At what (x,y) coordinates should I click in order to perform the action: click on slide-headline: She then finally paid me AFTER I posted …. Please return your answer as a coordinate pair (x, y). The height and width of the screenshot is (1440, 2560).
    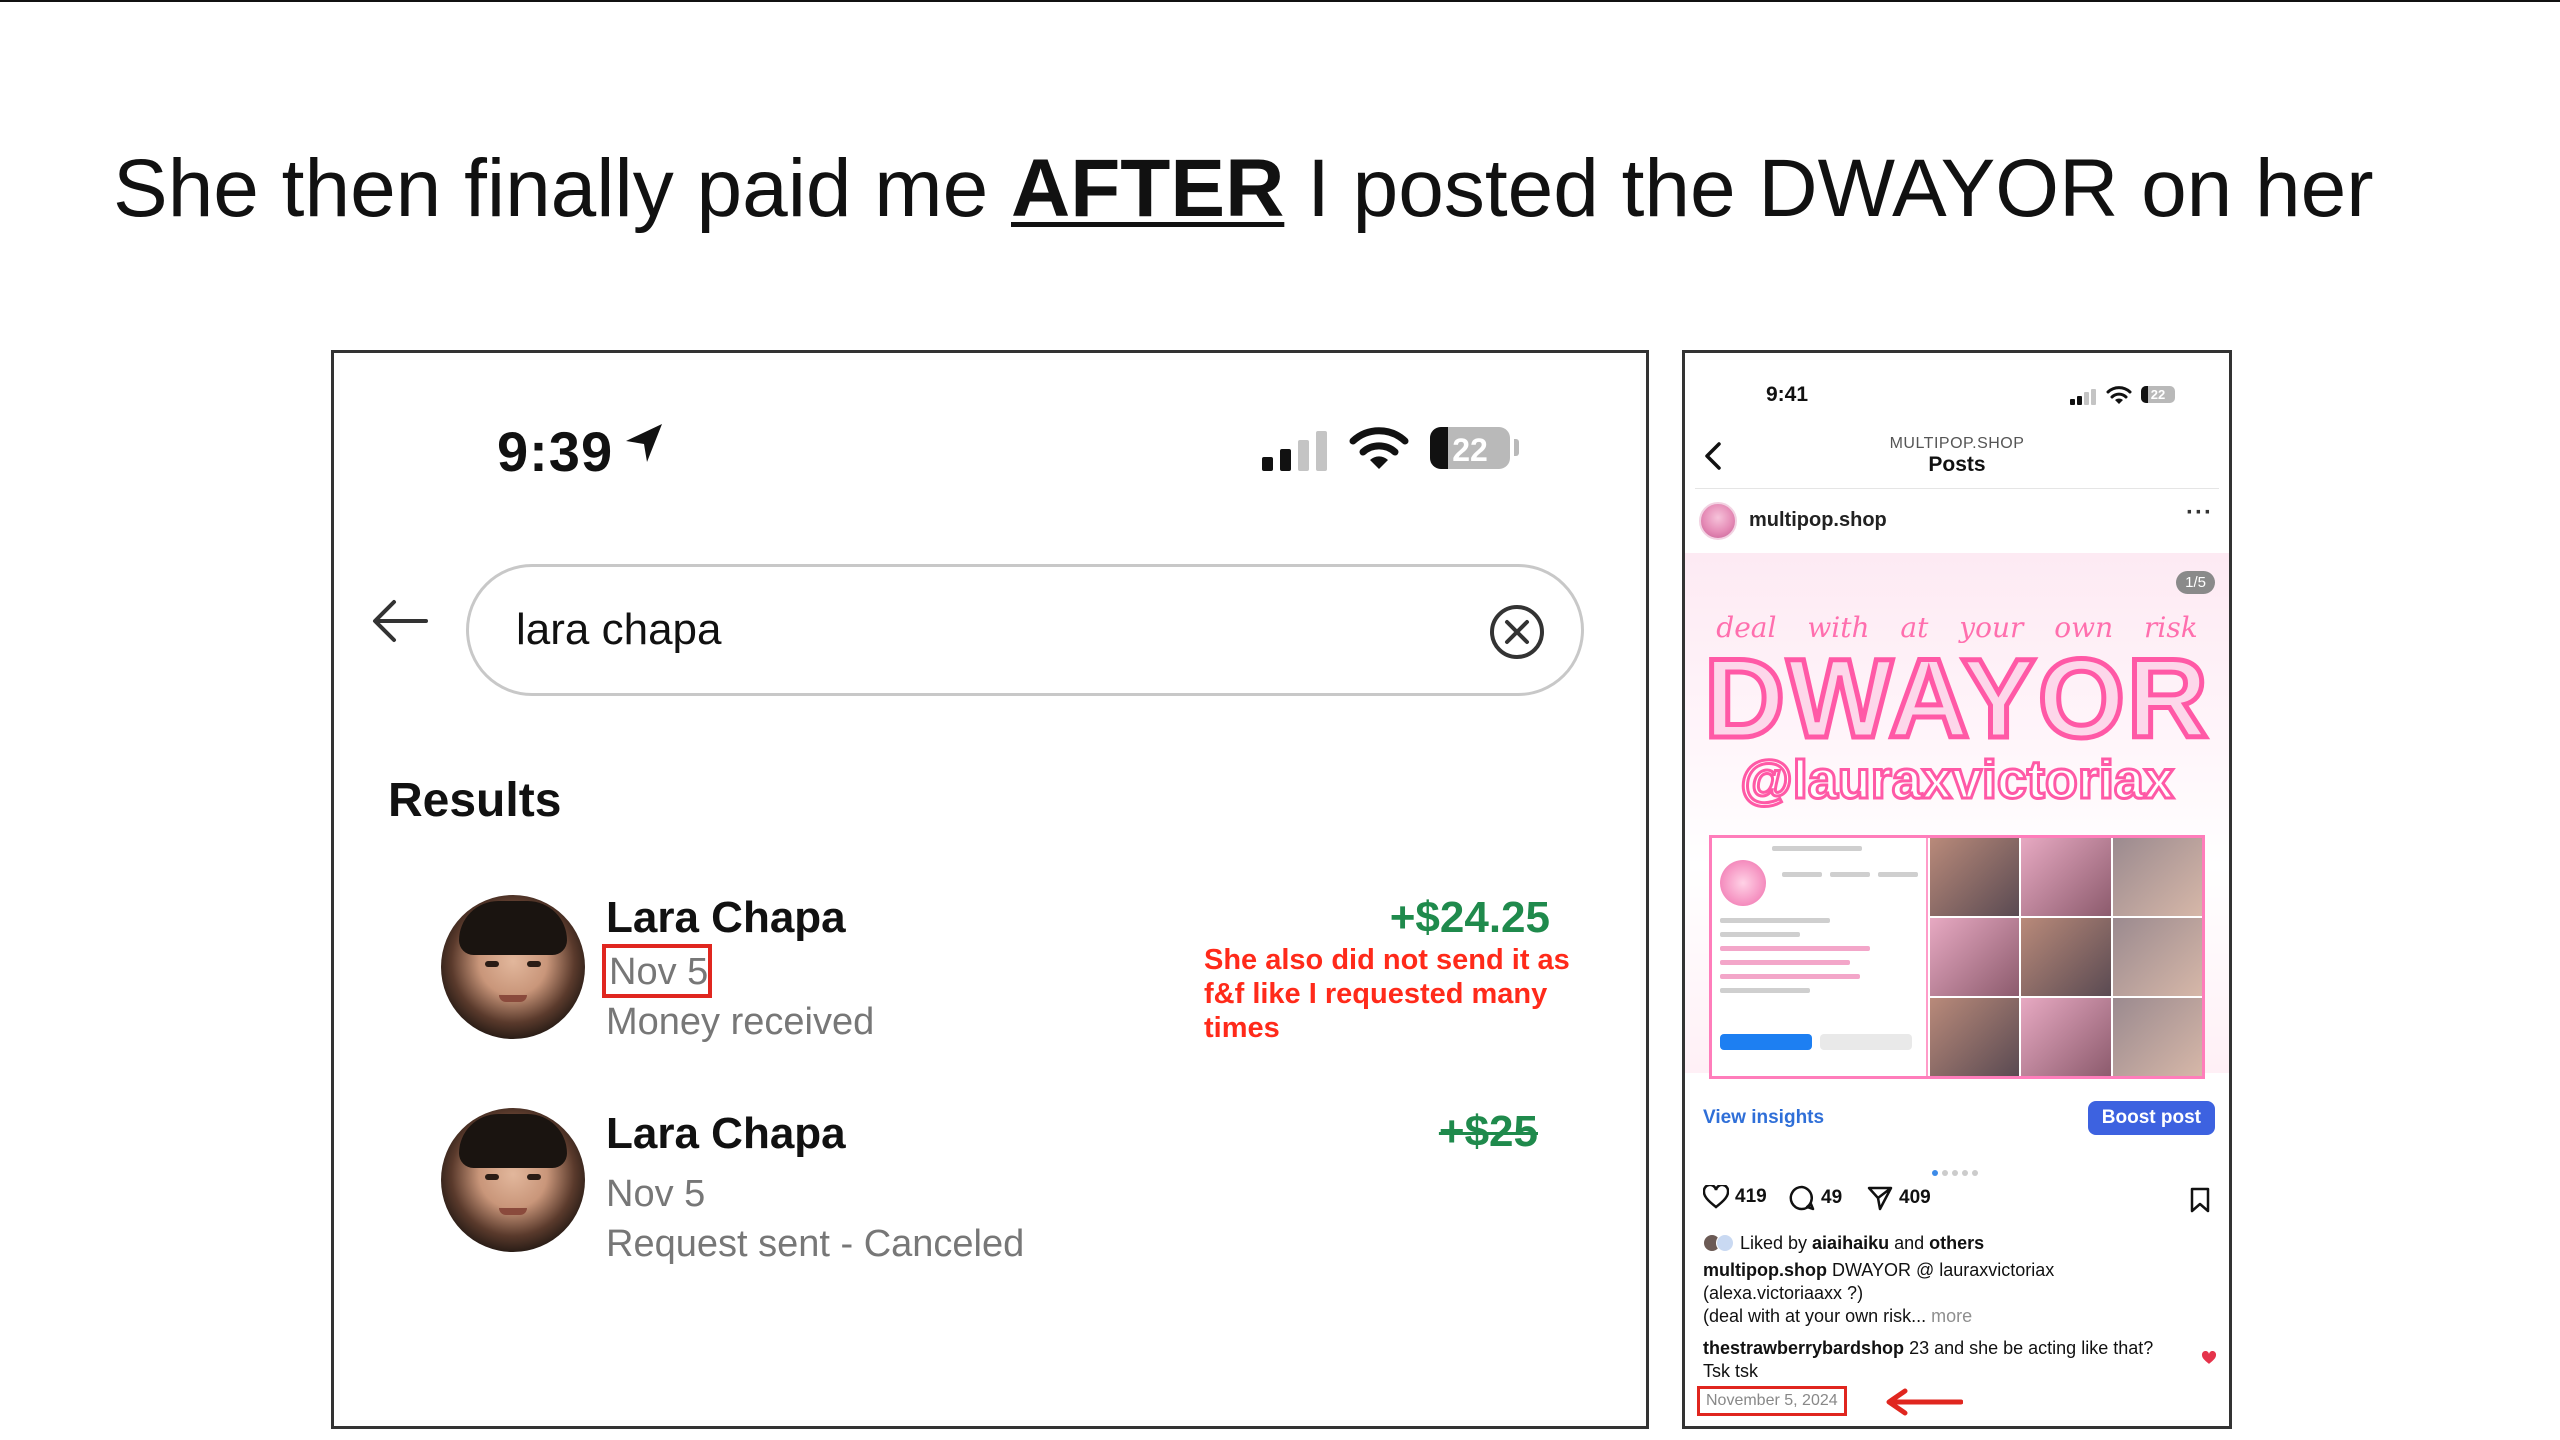
    Looking at the image, I should click on (1243, 189).